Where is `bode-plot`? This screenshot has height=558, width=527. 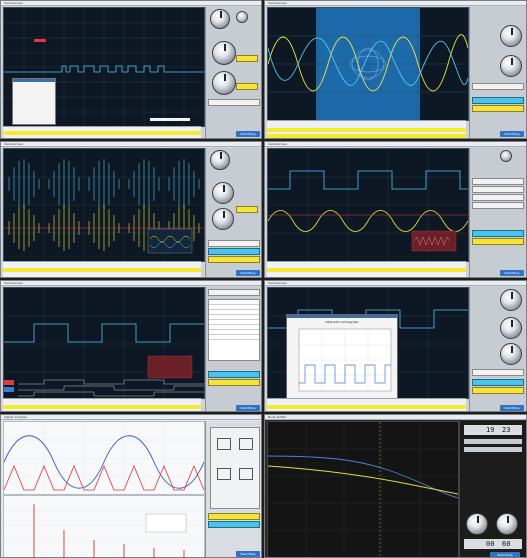 bode-plot is located at coordinates (363, 489).